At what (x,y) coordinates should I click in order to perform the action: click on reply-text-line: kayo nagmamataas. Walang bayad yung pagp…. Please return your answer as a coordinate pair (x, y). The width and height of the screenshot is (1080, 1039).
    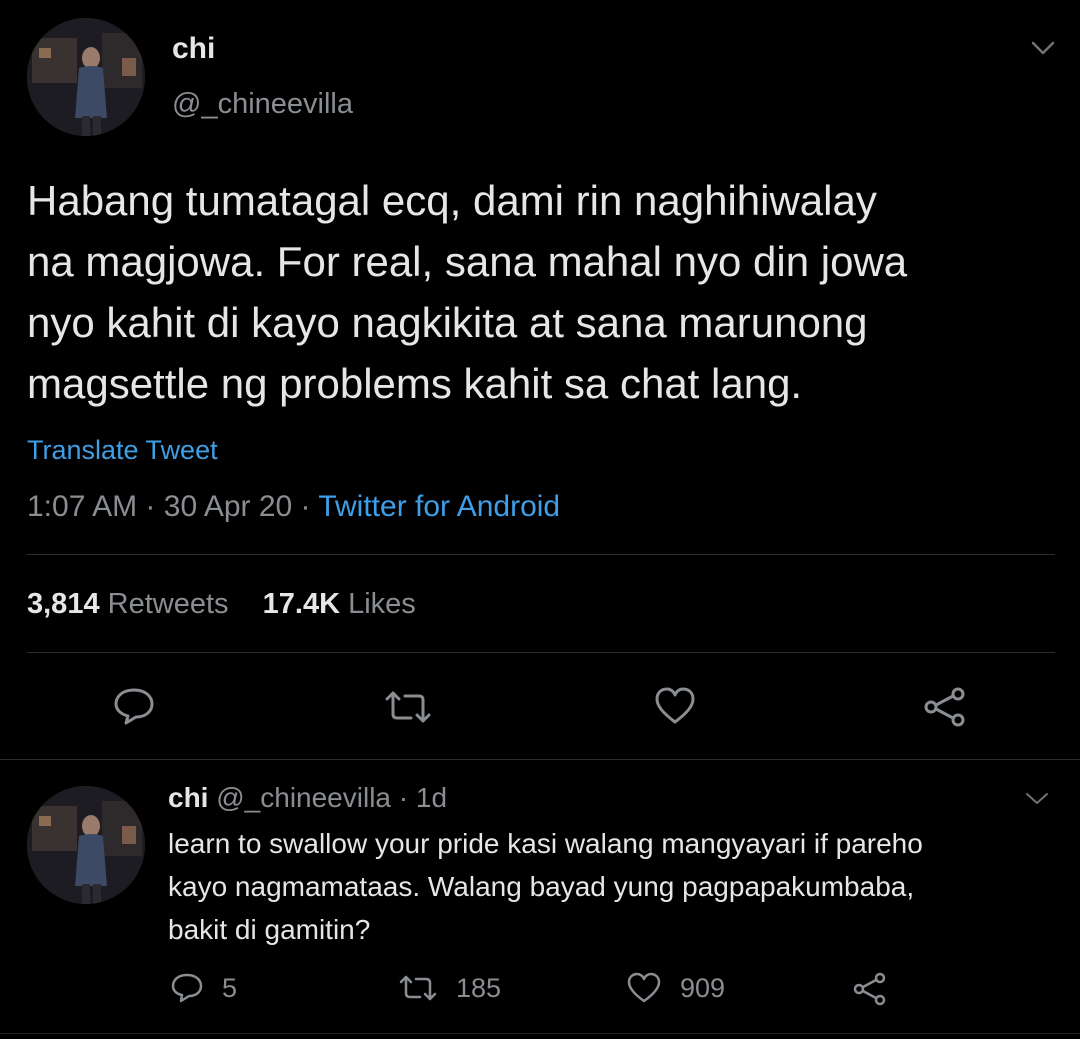
    Looking at the image, I should click on (541, 886).